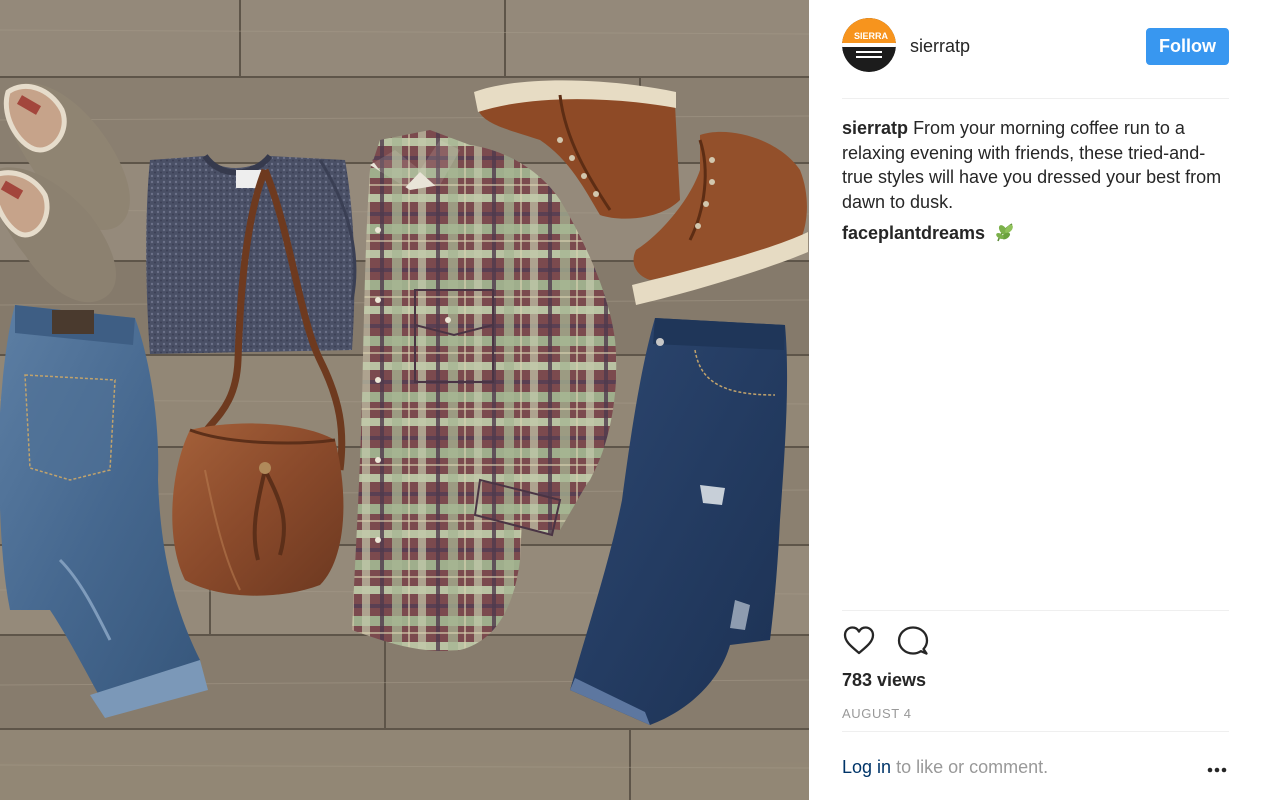  What do you see at coordinates (1005, 235) in the screenshot?
I see `herb-leaf-icon` at bounding box center [1005, 235].